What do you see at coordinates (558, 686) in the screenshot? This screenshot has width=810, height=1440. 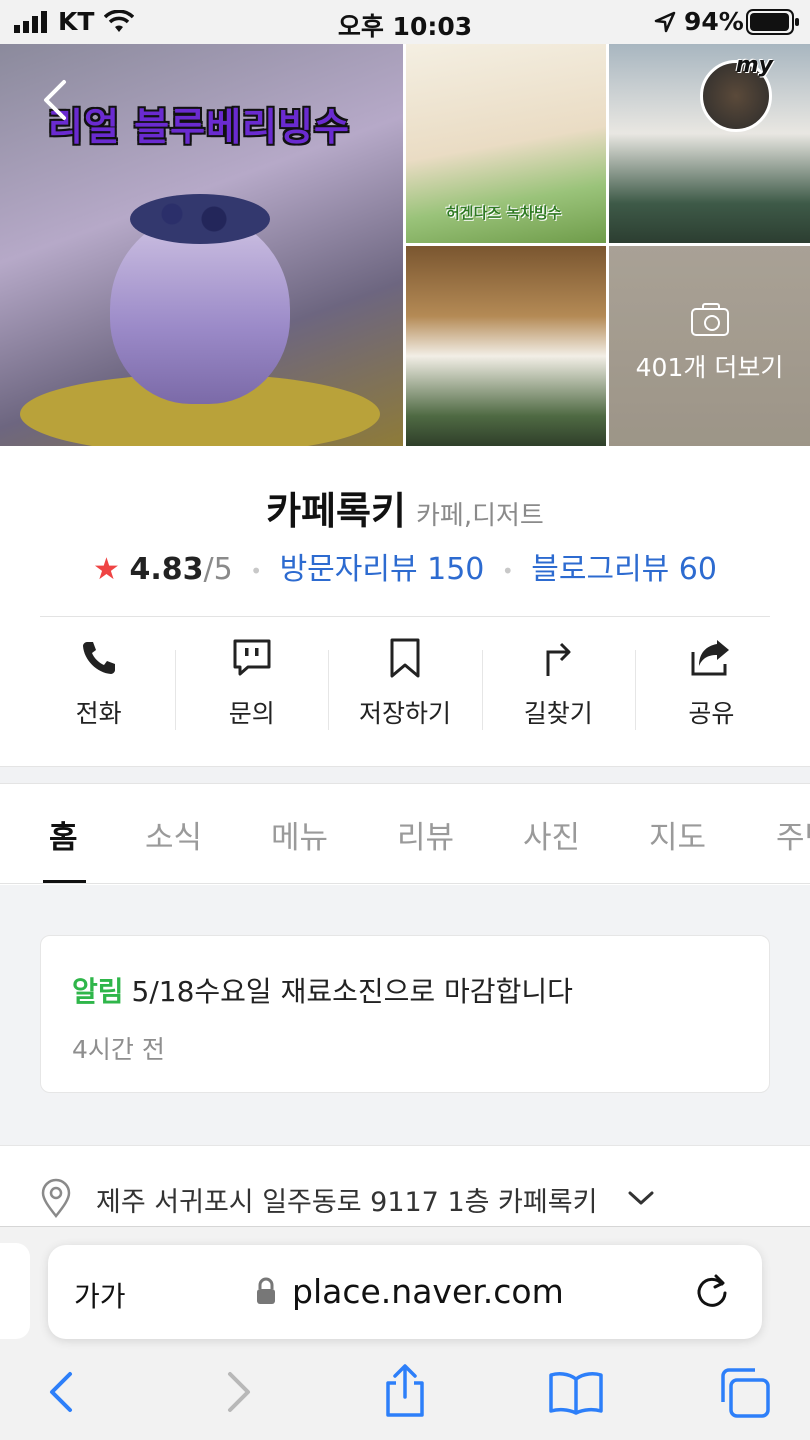 I see `directions-button: 길찾기` at bounding box center [558, 686].